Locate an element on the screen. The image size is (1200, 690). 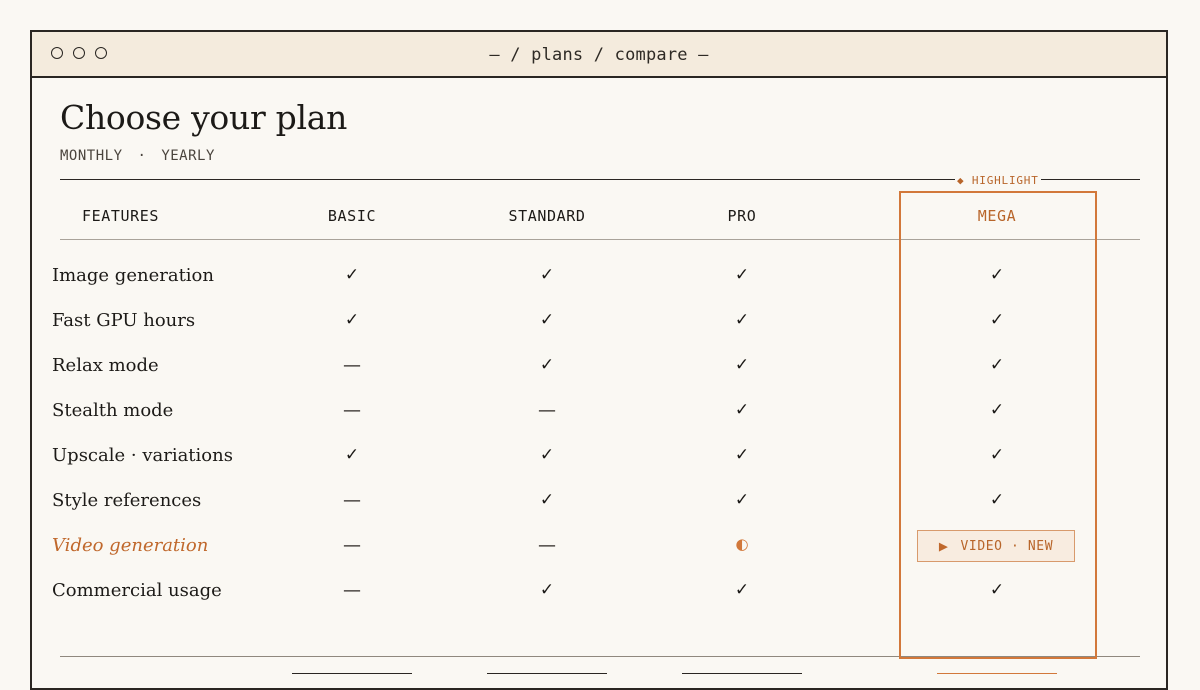
feature-label: Video generation is located at coordinates (130, 545).